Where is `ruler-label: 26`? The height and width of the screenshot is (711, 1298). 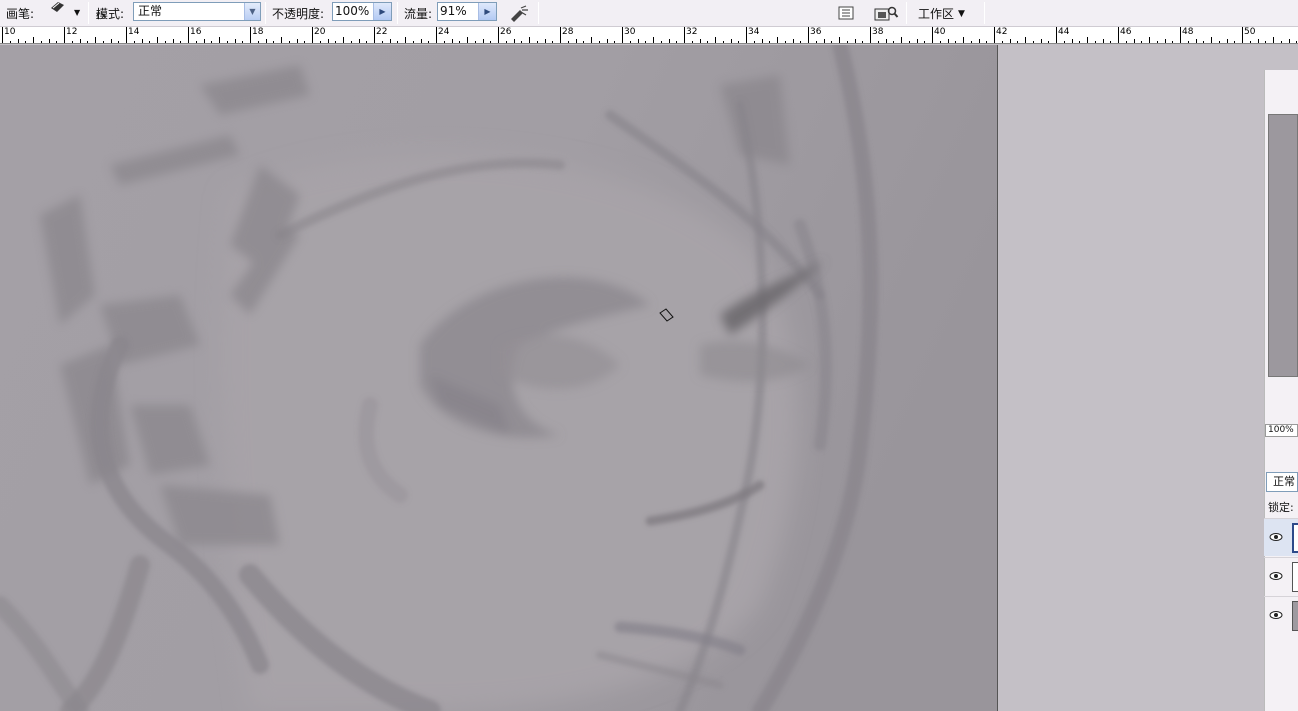
ruler-label: 26 is located at coordinates (506, 32).